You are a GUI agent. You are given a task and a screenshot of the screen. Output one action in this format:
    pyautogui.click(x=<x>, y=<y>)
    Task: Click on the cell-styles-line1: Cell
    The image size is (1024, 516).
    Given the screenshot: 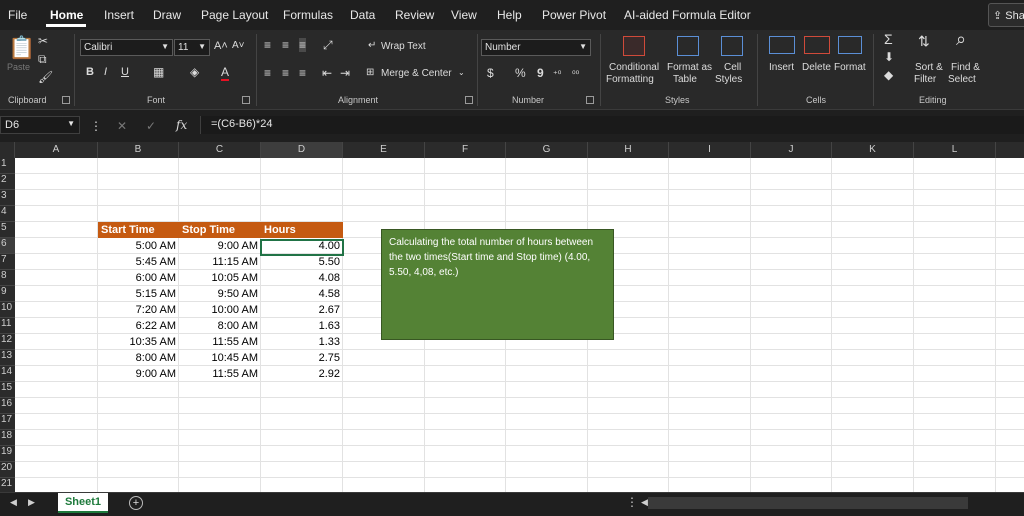 What is the action you would take?
    pyautogui.click(x=732, y=67)
    